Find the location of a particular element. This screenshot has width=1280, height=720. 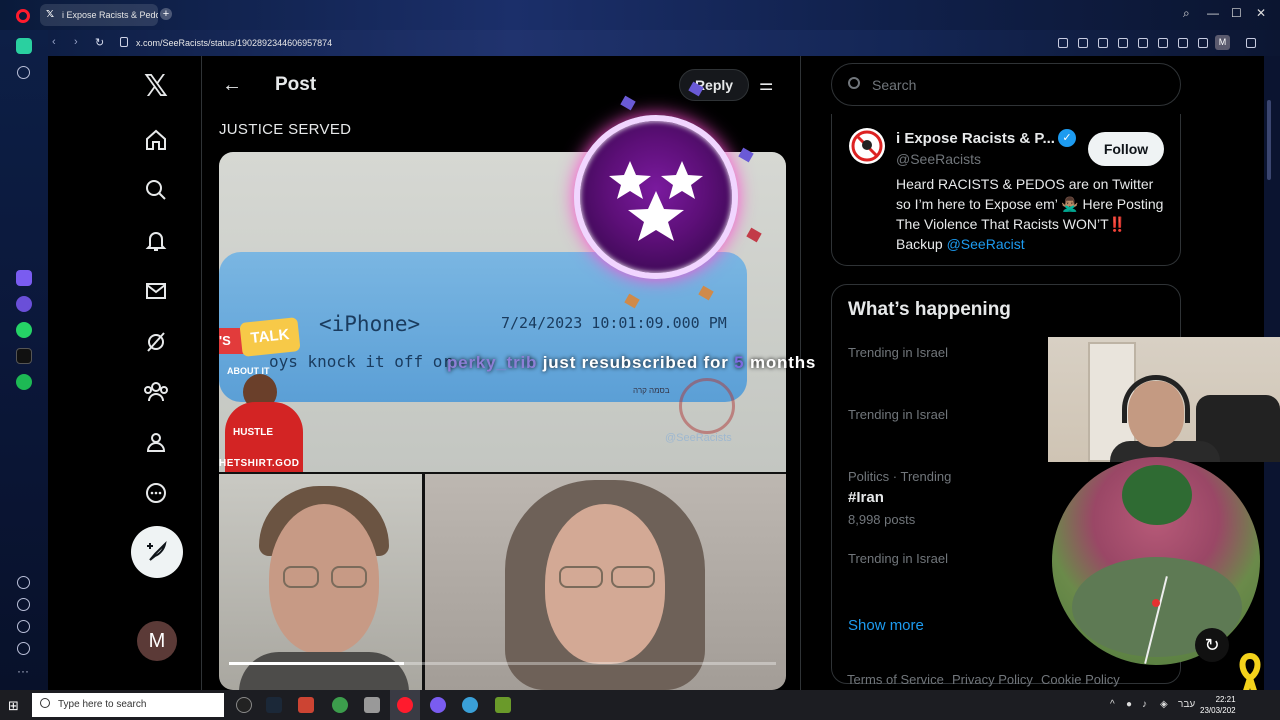

back-nav-icon: ‹ is located at coordinates (54, 42).